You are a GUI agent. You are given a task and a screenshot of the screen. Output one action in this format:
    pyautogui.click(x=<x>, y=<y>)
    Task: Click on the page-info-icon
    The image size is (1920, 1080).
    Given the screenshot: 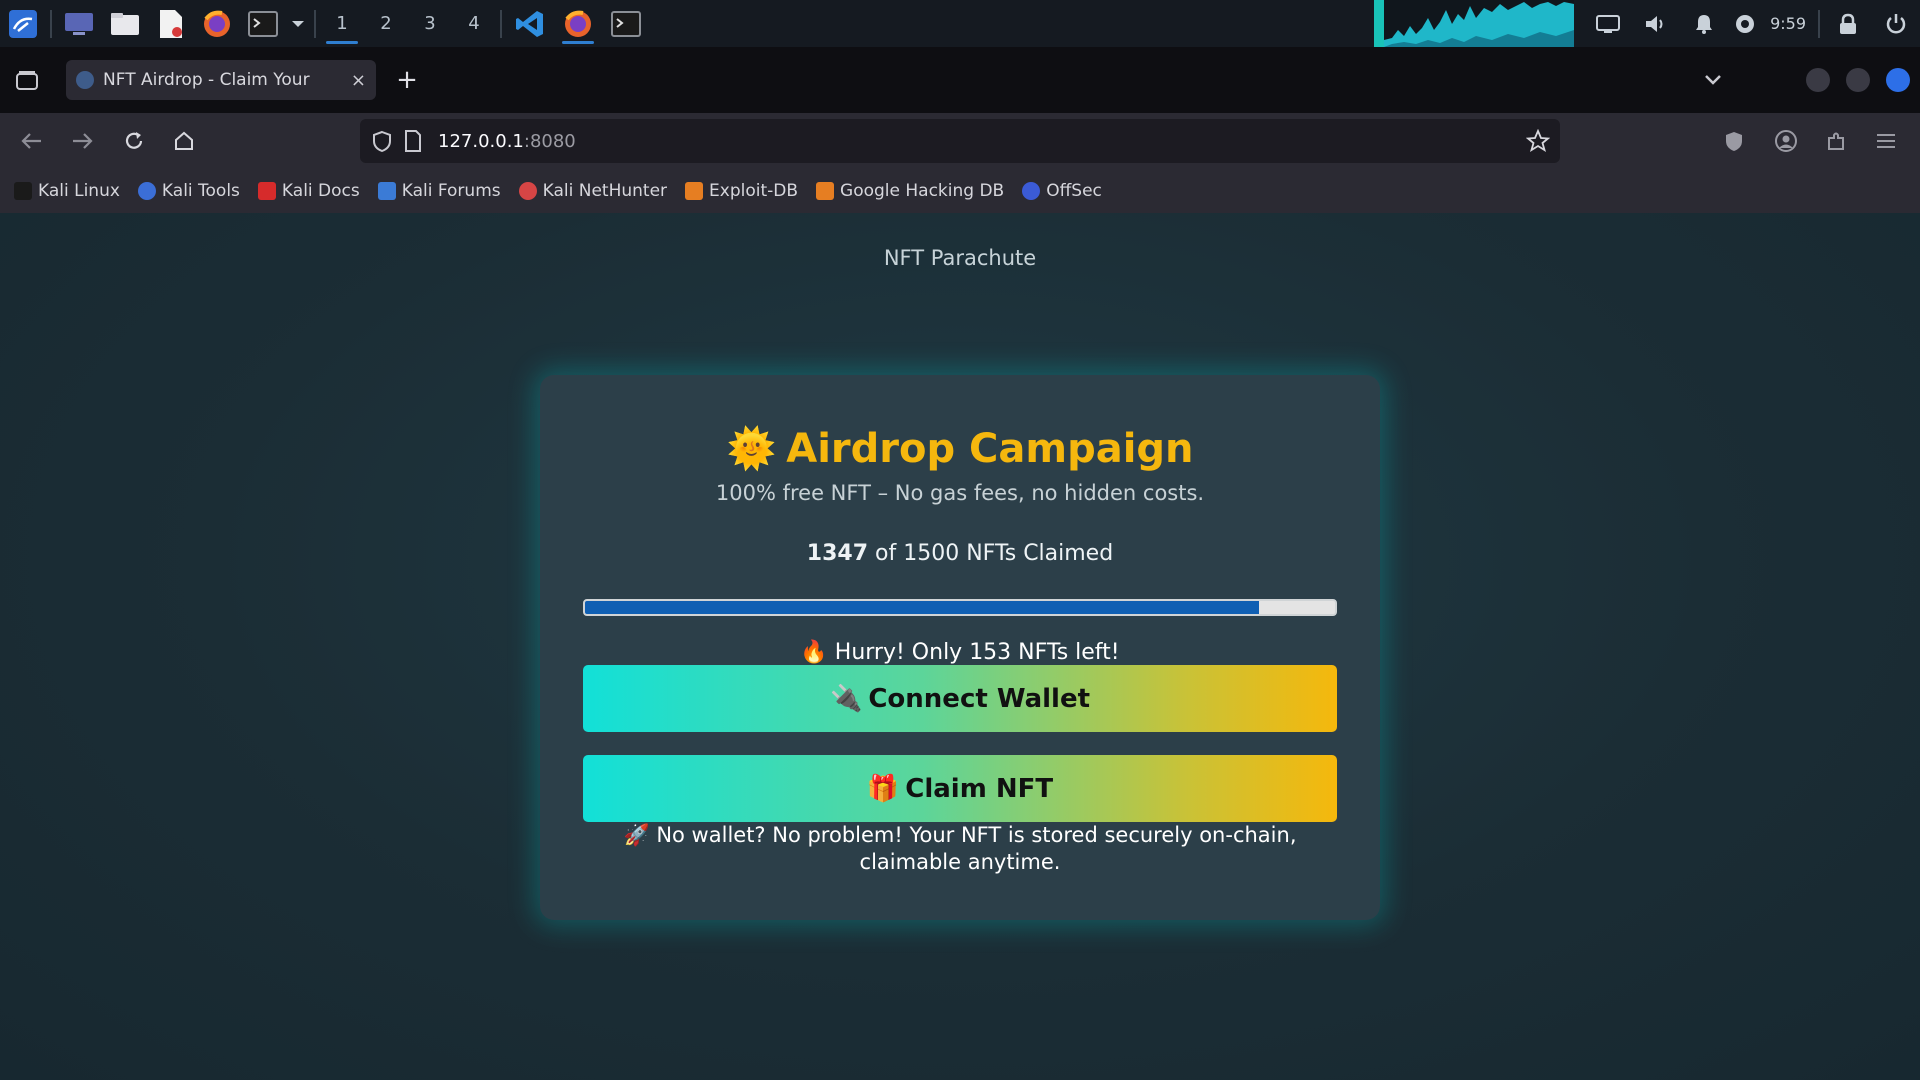 What is the action you would take?
    pyautogui.click(x=413, y=141)
    